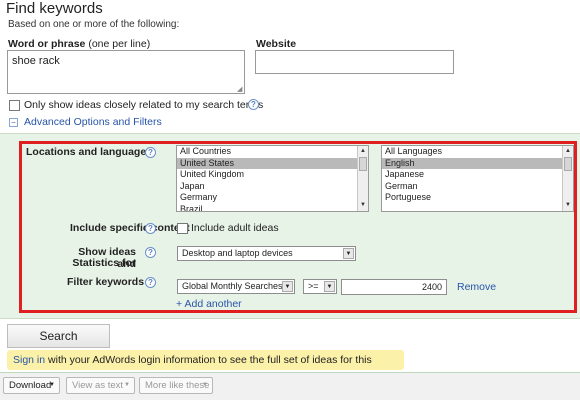 This screenshot has height=400, width=580. What do you see at coordinates (93, 122) in the screenshot?
I see `advanced-options-link: Advanced Options and Filters` at bounding box center [93, 122].